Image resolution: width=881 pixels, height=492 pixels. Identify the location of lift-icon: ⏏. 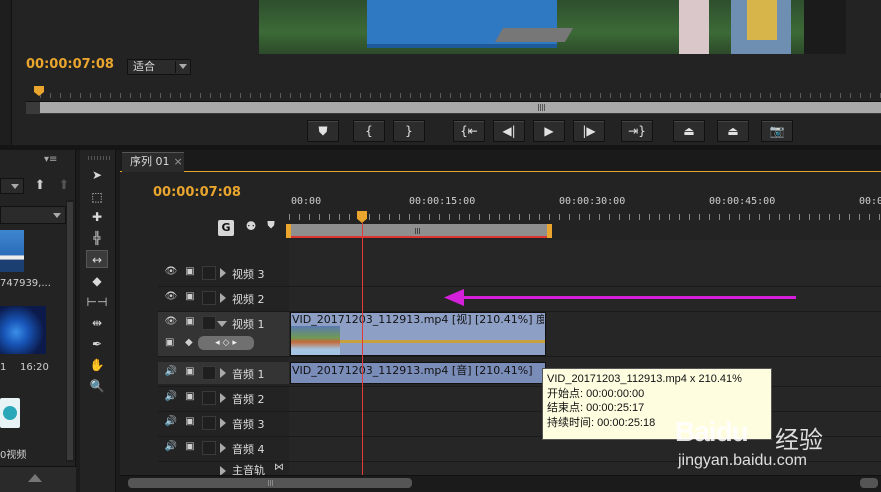
(689, 131).